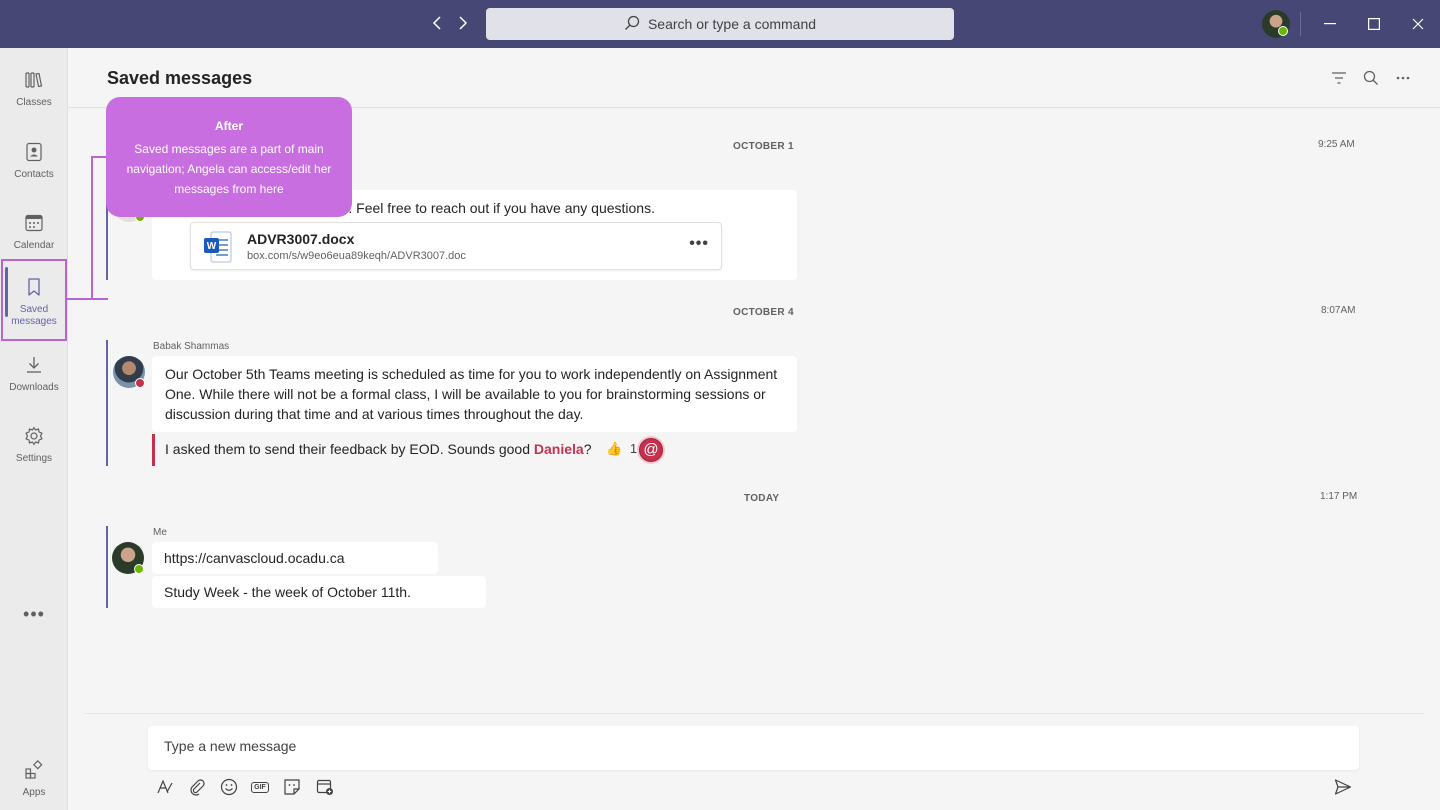  I want to click on download-icon, so click(34, 368).